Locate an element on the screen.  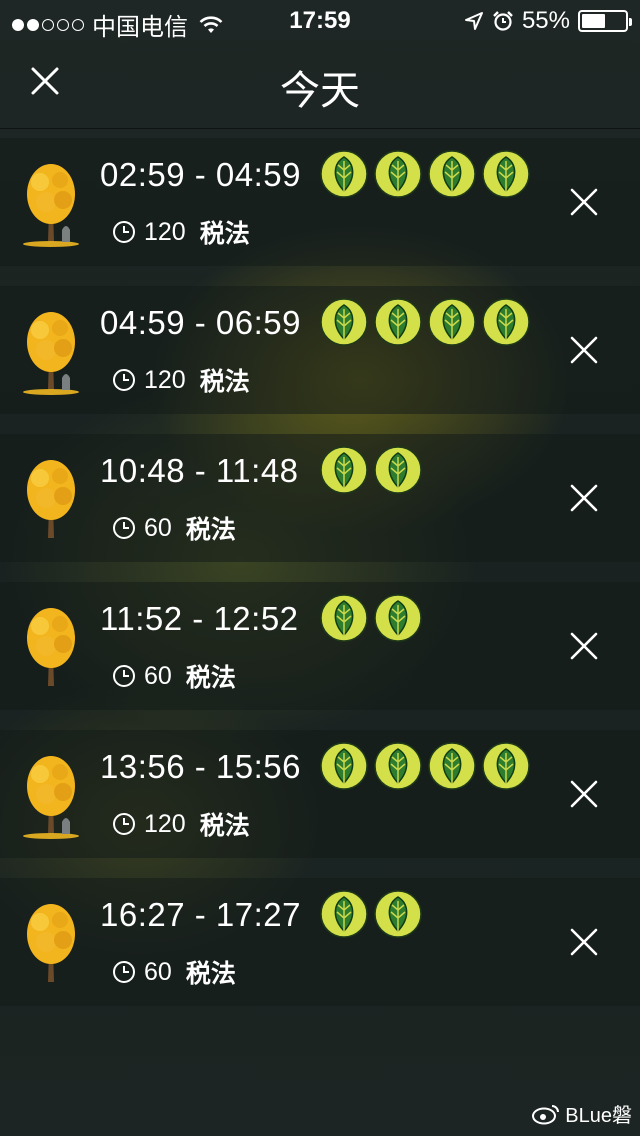
session-row: 10:48 - 11:48 60 税法 is located at coordinates (320, 498).